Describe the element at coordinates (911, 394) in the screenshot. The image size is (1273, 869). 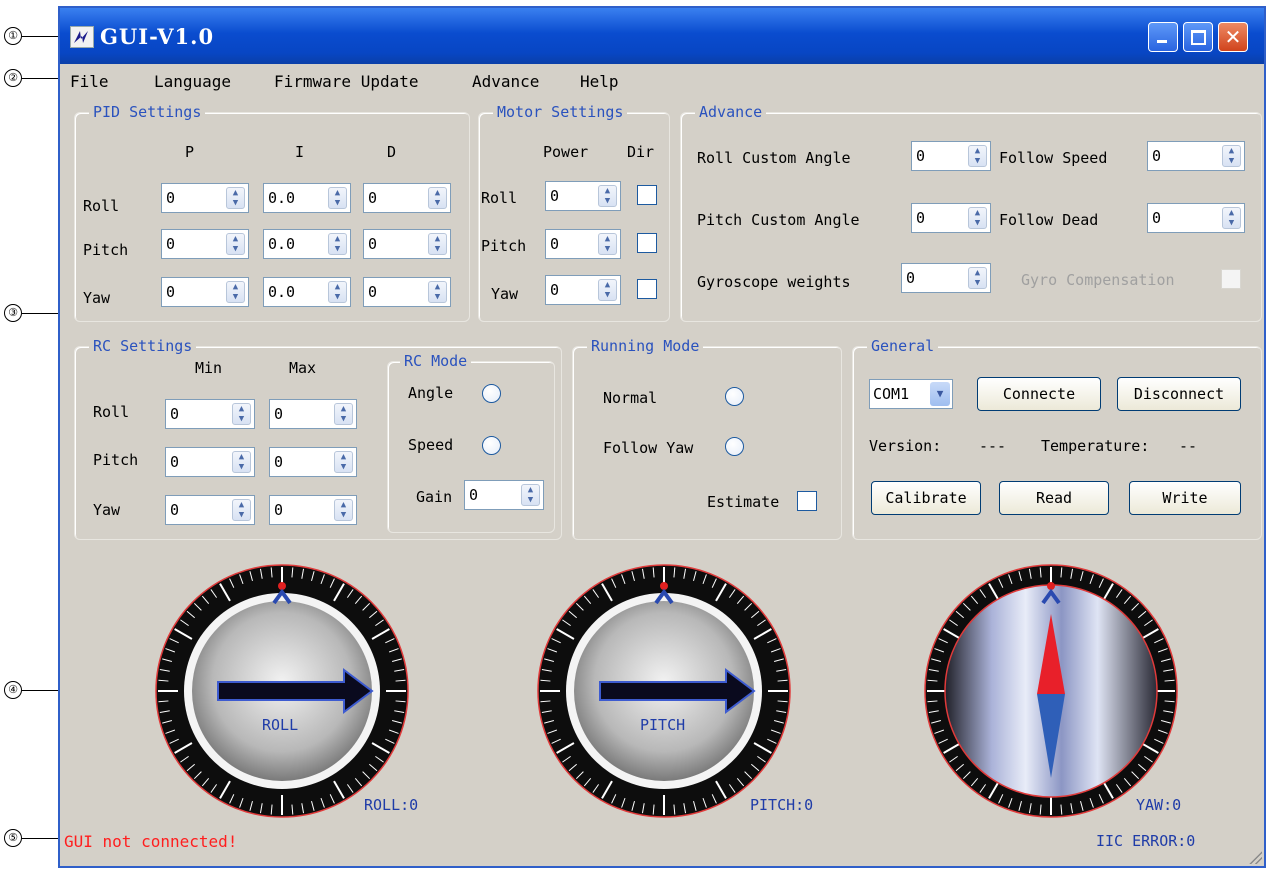
I see `com-port-select: COM1 ▼` at that location.